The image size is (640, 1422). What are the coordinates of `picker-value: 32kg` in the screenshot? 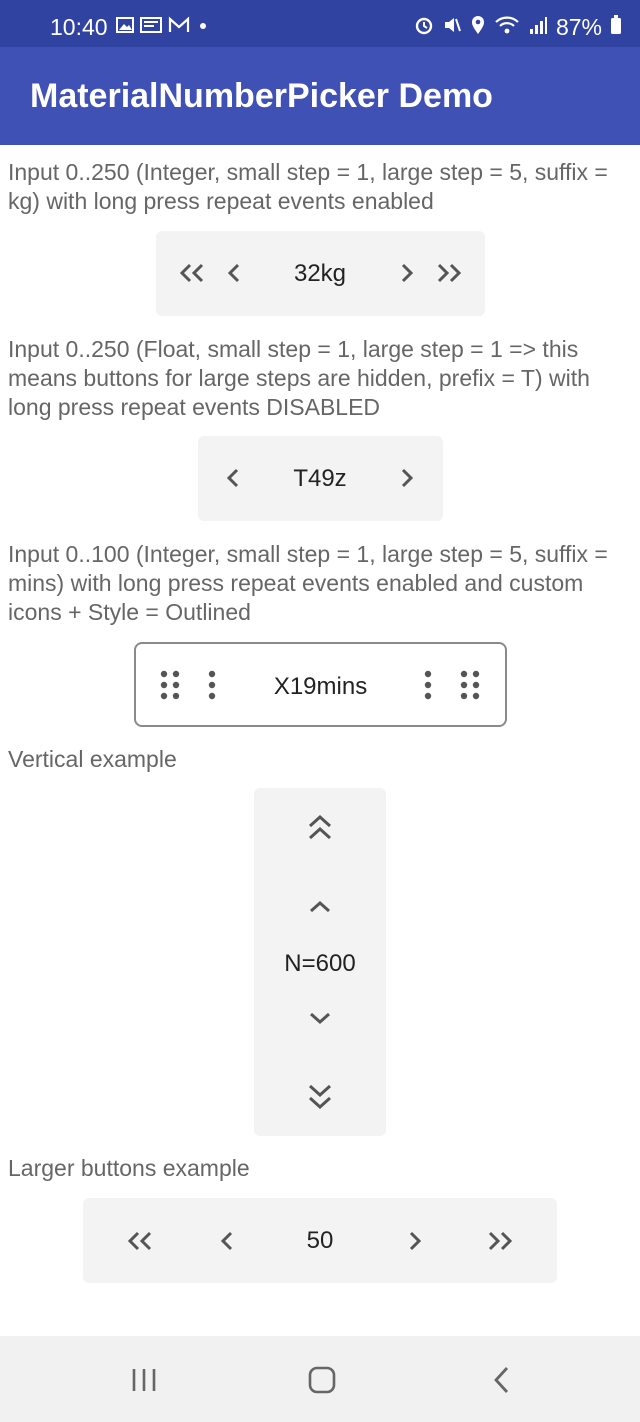 It's located at (320, 274).